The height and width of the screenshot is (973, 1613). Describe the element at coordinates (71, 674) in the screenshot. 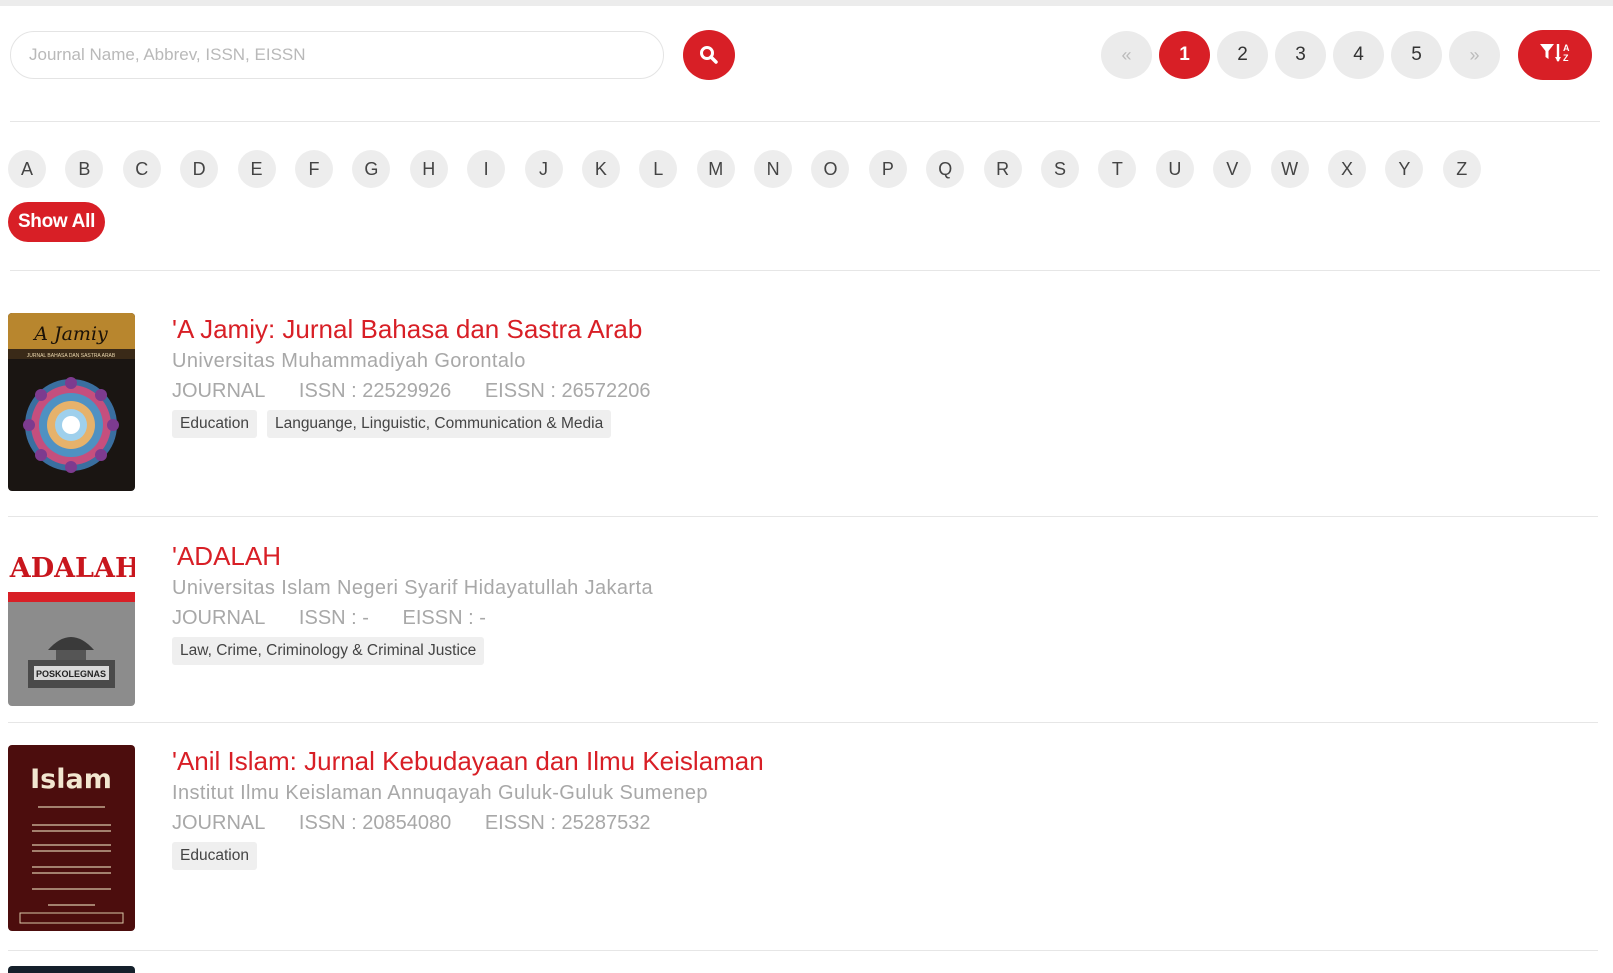

I see `cover-label: POSKOLEGNAS` at that location.